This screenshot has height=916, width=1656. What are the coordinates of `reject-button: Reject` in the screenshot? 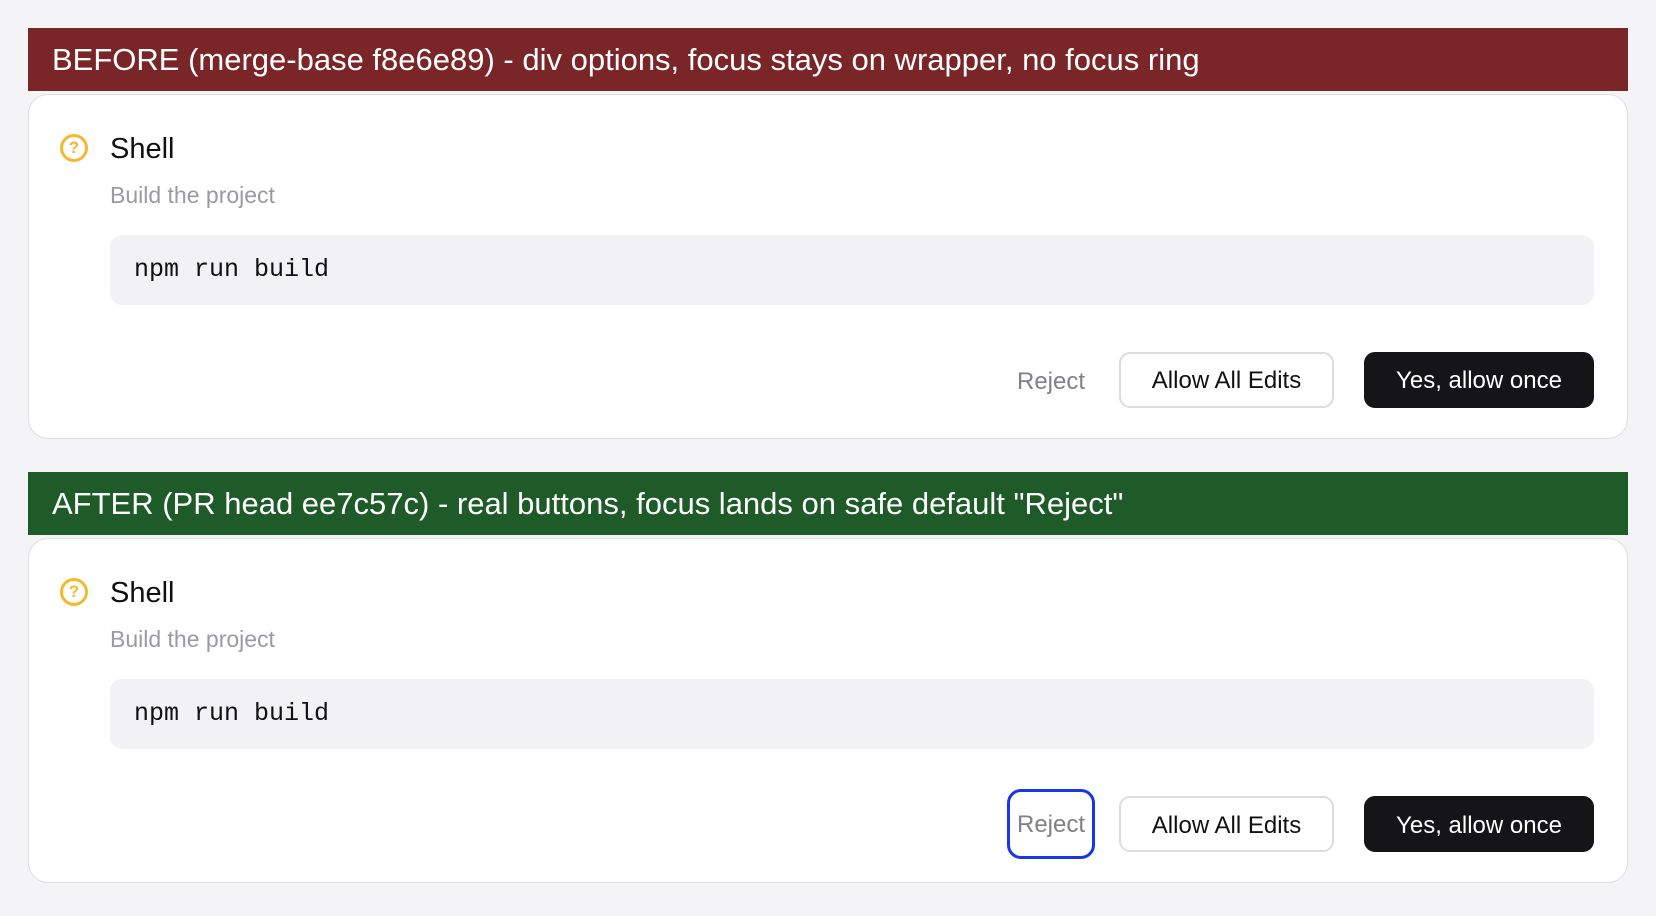 It's located at (1051, 380).